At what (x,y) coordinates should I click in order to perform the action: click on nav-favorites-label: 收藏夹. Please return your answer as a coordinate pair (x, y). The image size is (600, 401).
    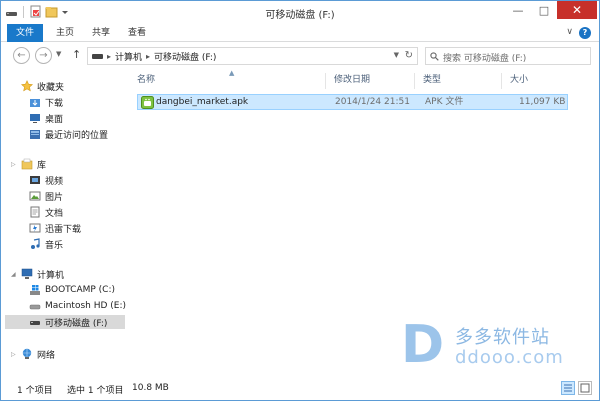
    Looking at the image, I should click on (51, 87).